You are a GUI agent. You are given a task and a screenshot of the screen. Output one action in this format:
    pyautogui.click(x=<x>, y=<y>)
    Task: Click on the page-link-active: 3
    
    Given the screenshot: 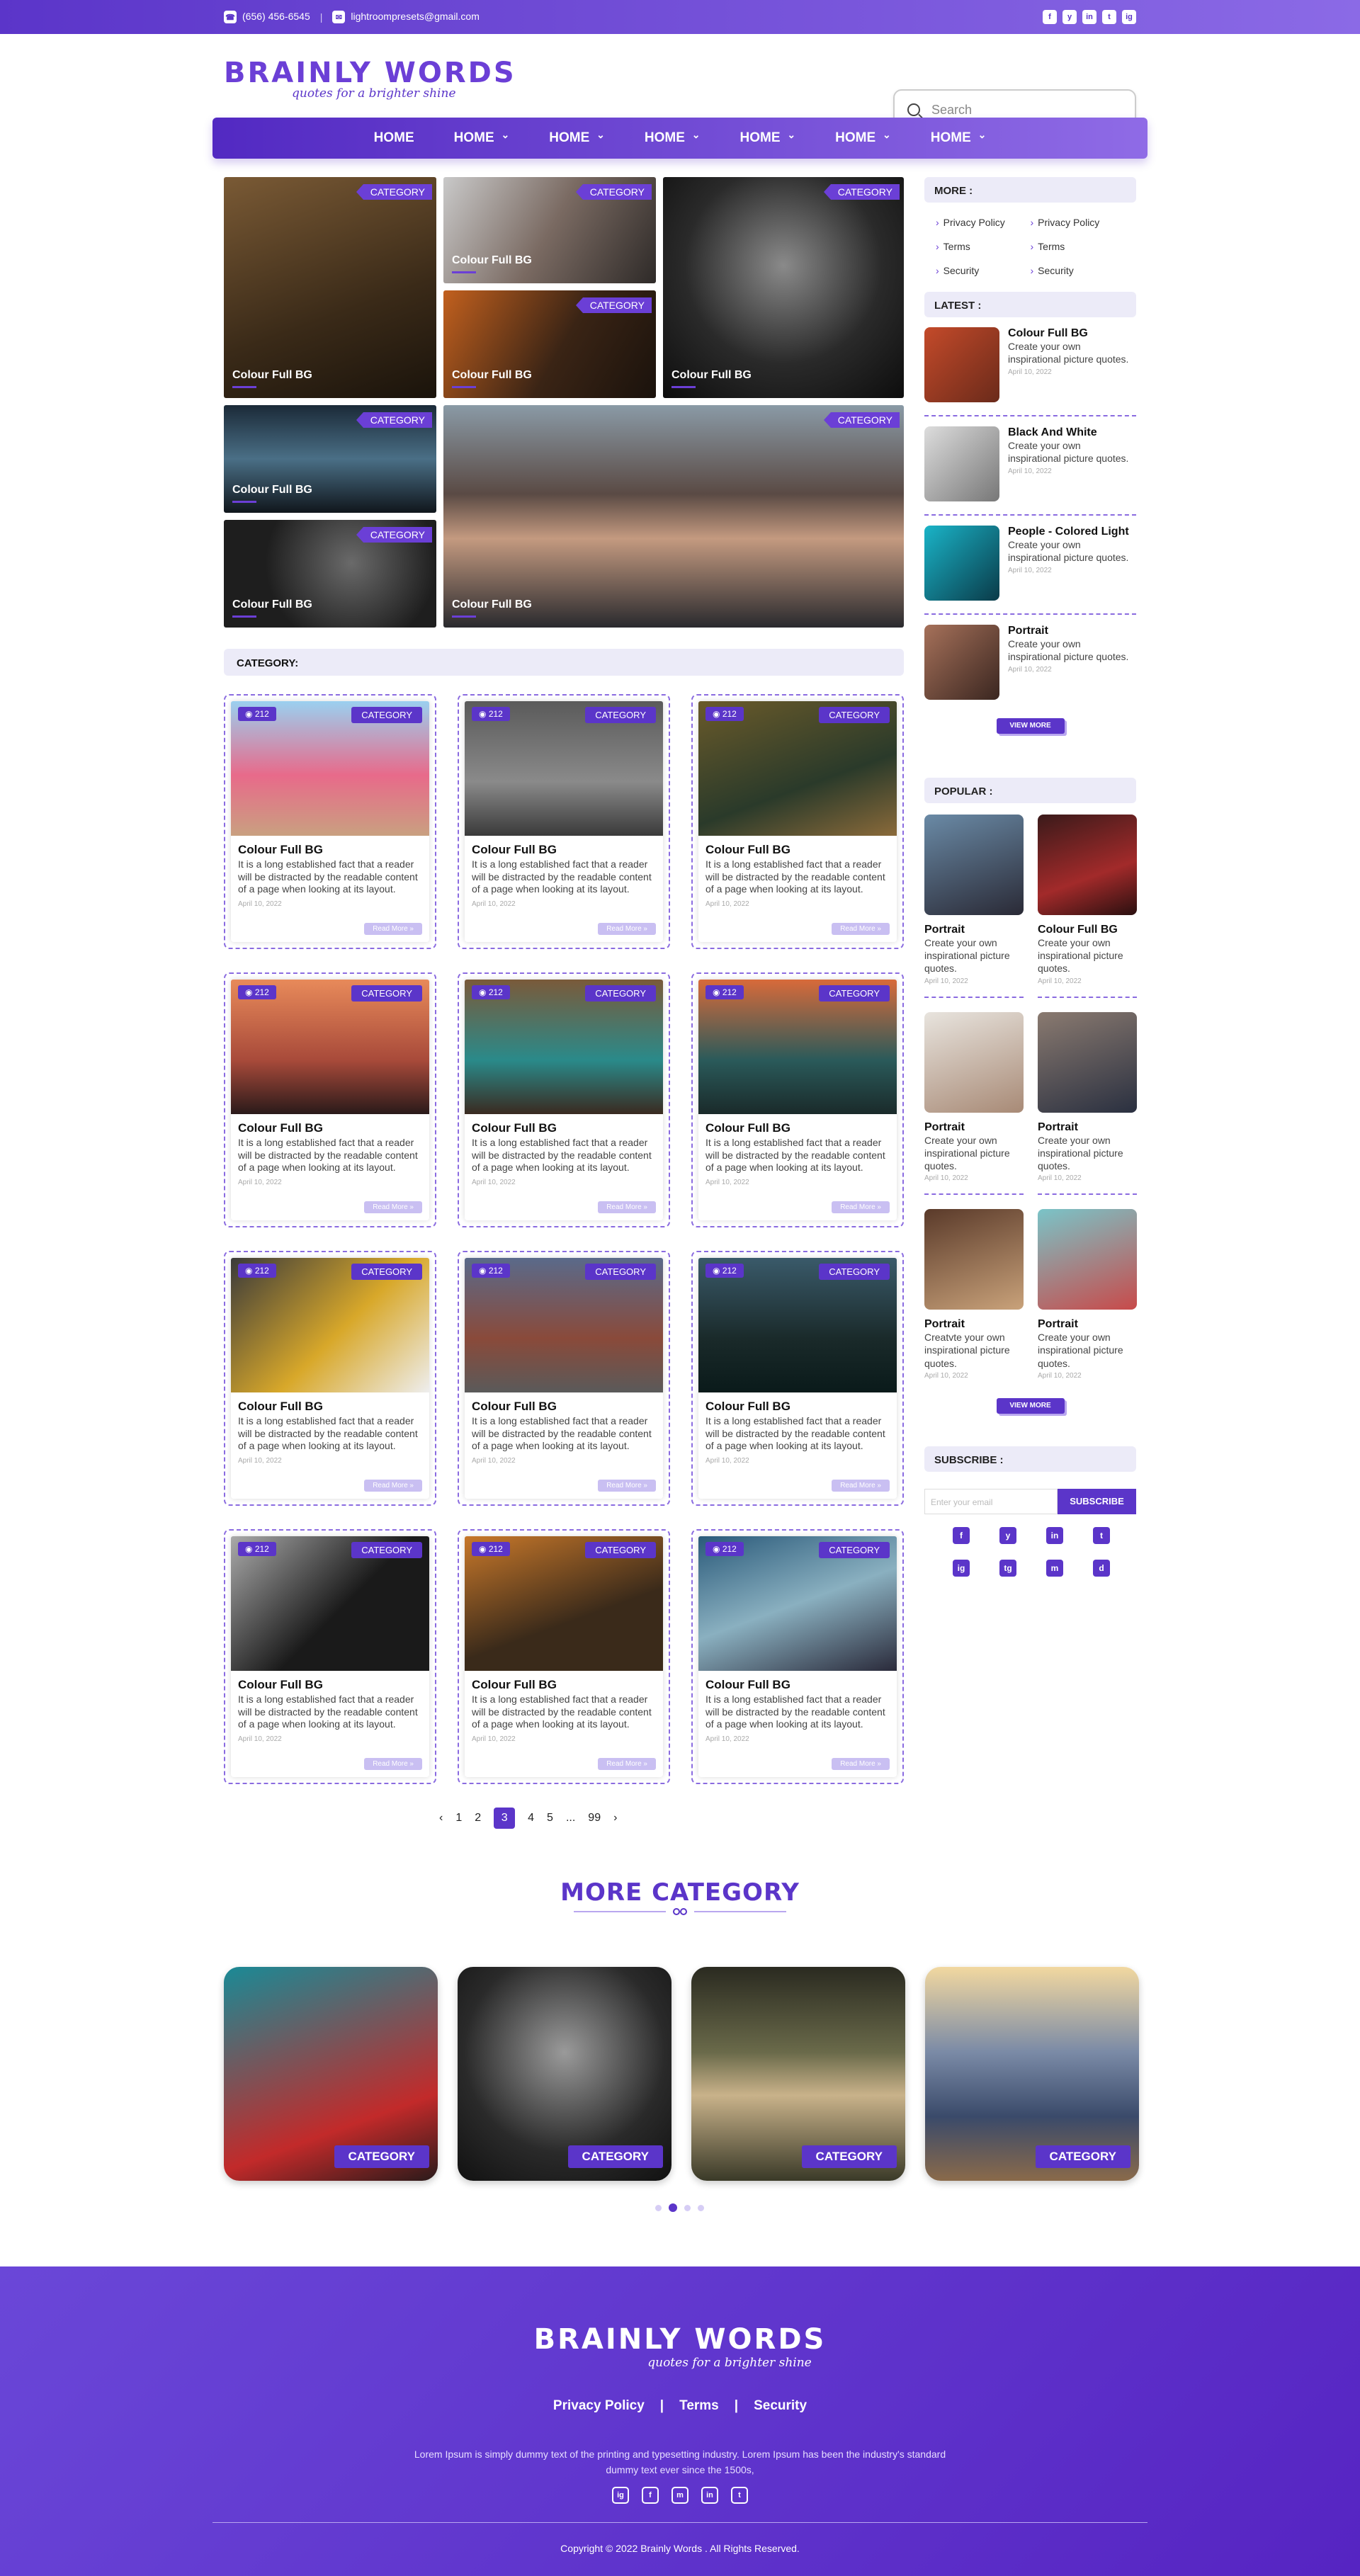 What is the action you would take?
    pyautogui.click(x=505, y=1818)
    